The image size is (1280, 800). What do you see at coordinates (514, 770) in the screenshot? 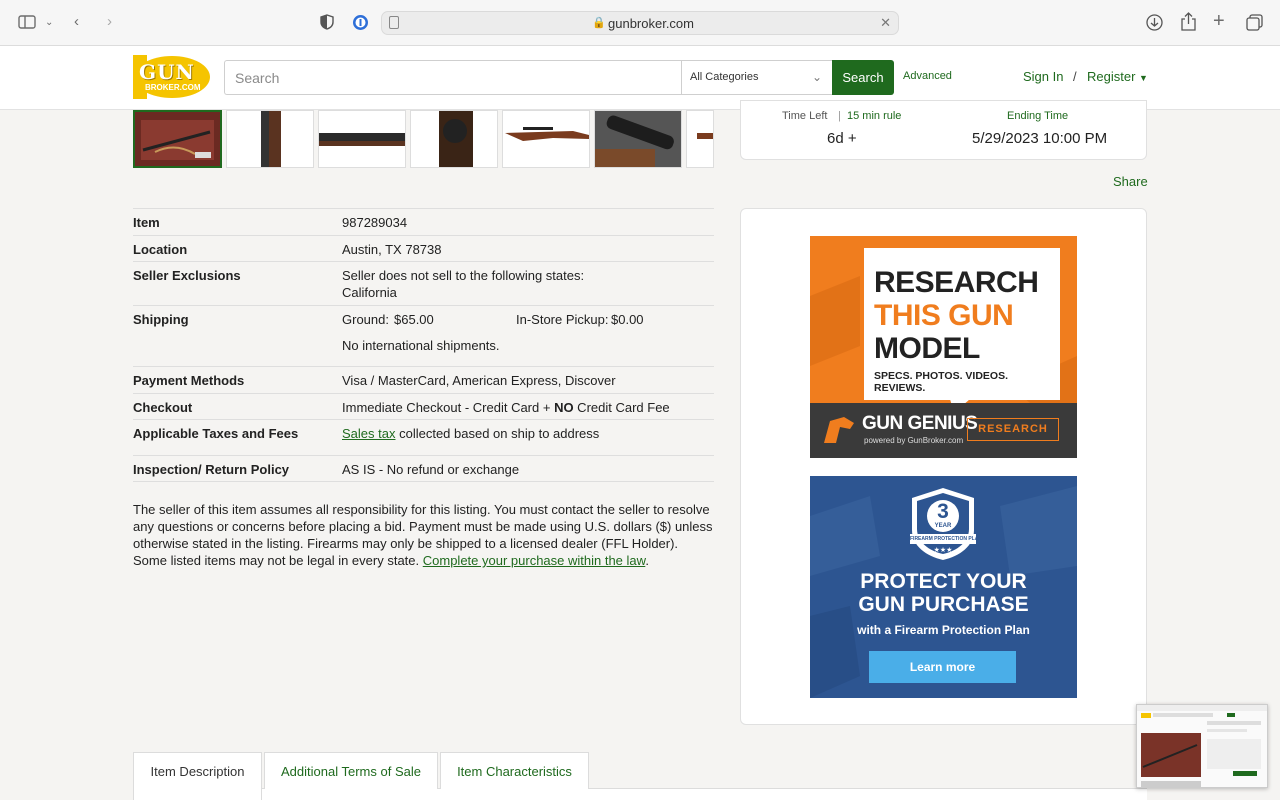
I see `tab-item-characteristics: Item Characteristics` at bounding box center [514, 770].